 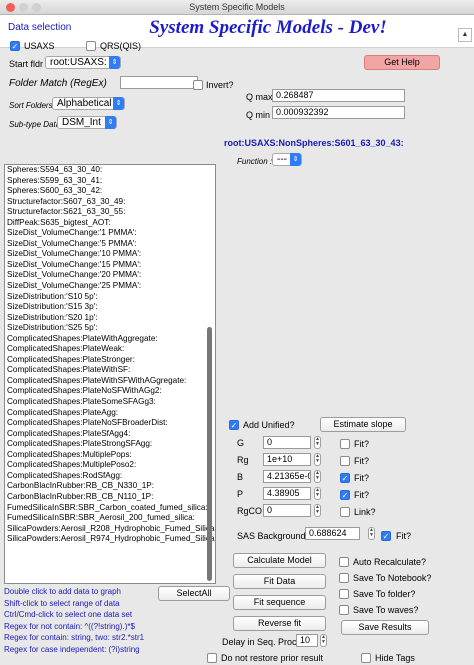 What do you see at coordinates (344, 562) in the screenshot?
I see `auto-recalculate-checkbox` at bounding box center [344, 562].